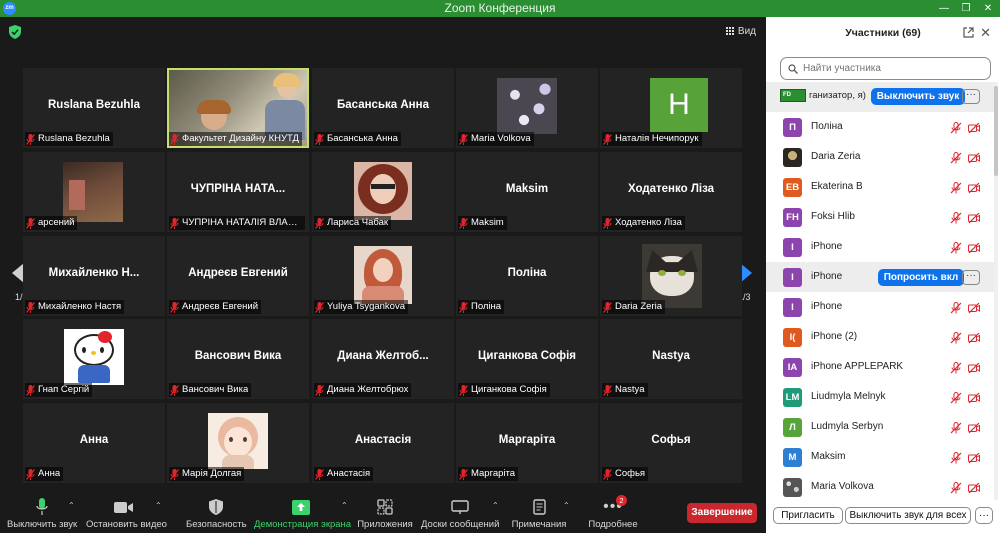 The width and height of the screenshot is (1000, 533). What do you see at coordinates (344, 505) in the screenshot?
I see `share-options-chevron-icon: ⌃` at bounding box center [344, 505].